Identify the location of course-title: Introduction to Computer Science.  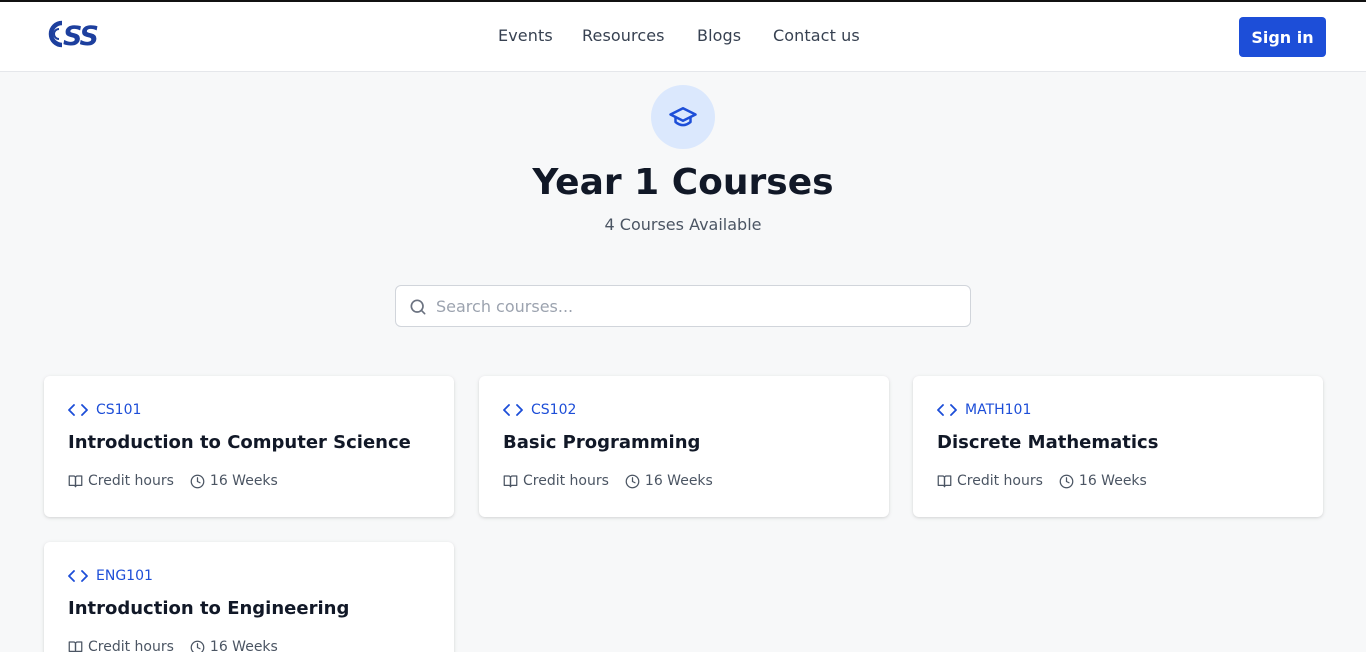
(239, 442).